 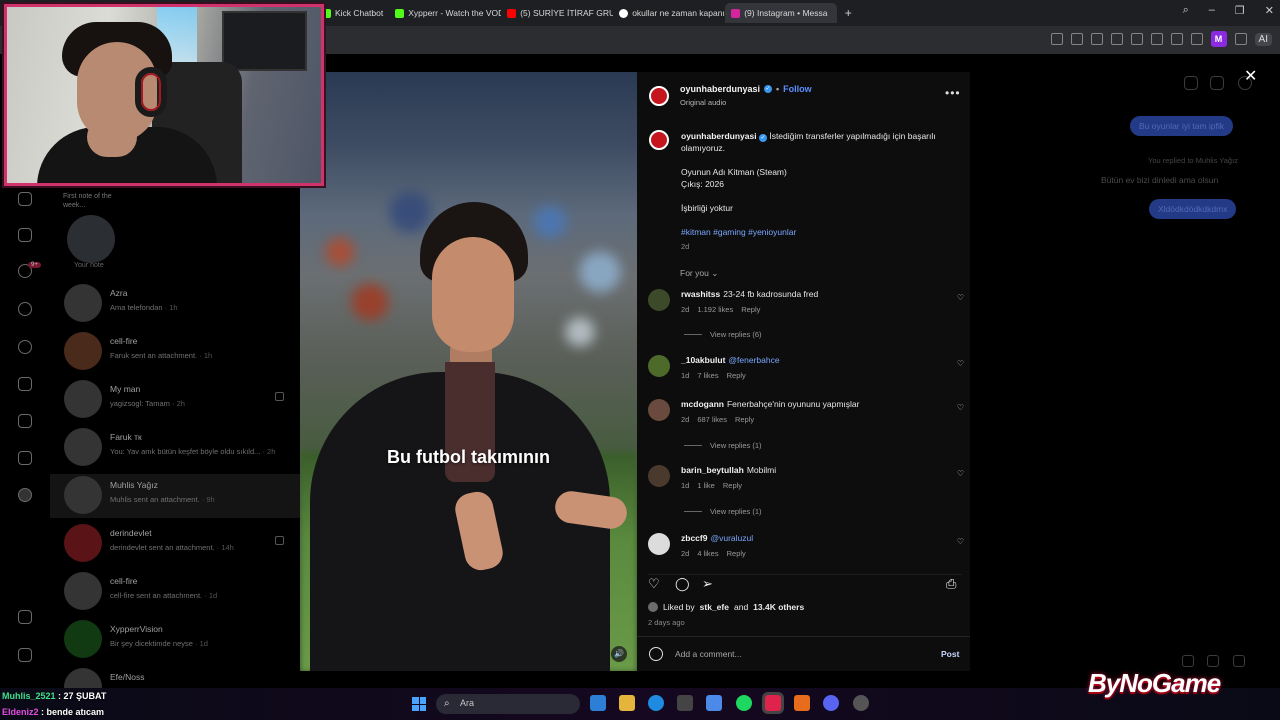 I want to click on notifications-heart-icon, so click(x=25, y=384).